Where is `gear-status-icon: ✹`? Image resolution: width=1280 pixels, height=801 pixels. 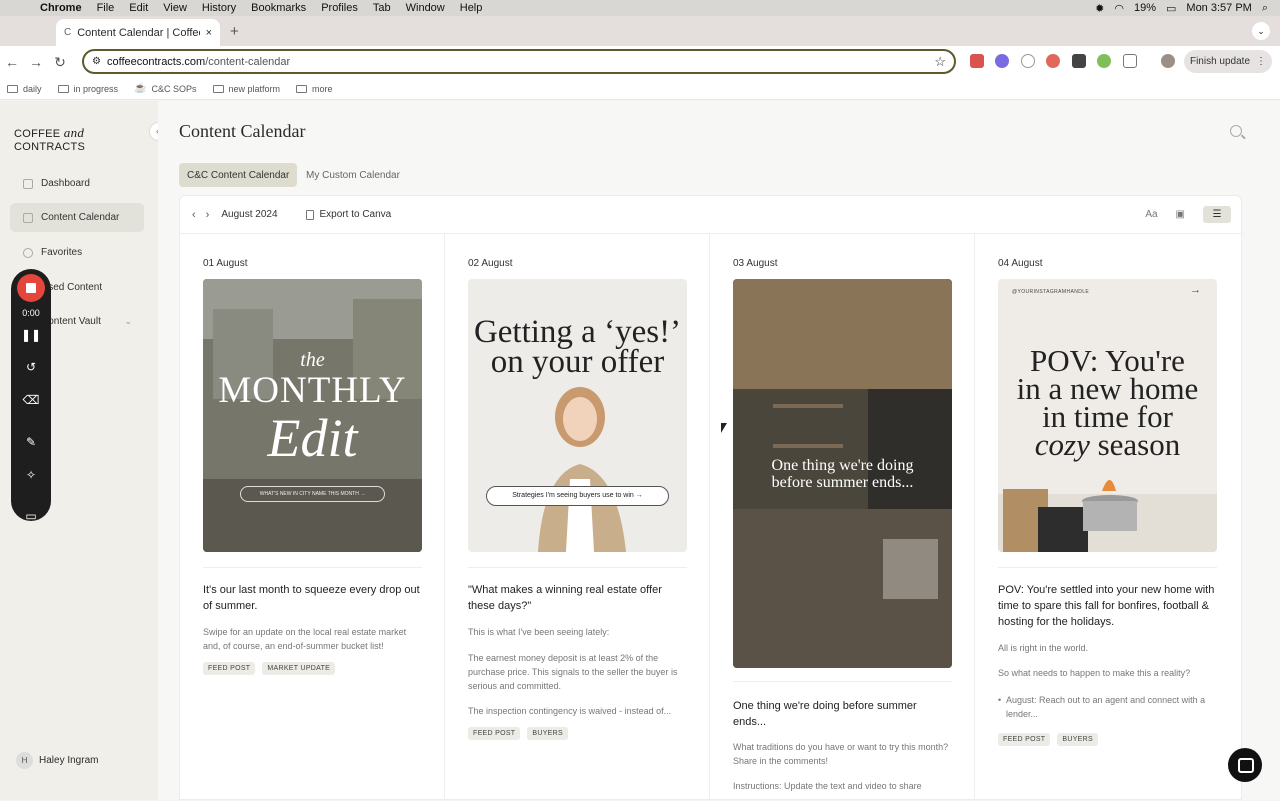
gear-status-icon: ✹ is located at coordinates (1099, 8).